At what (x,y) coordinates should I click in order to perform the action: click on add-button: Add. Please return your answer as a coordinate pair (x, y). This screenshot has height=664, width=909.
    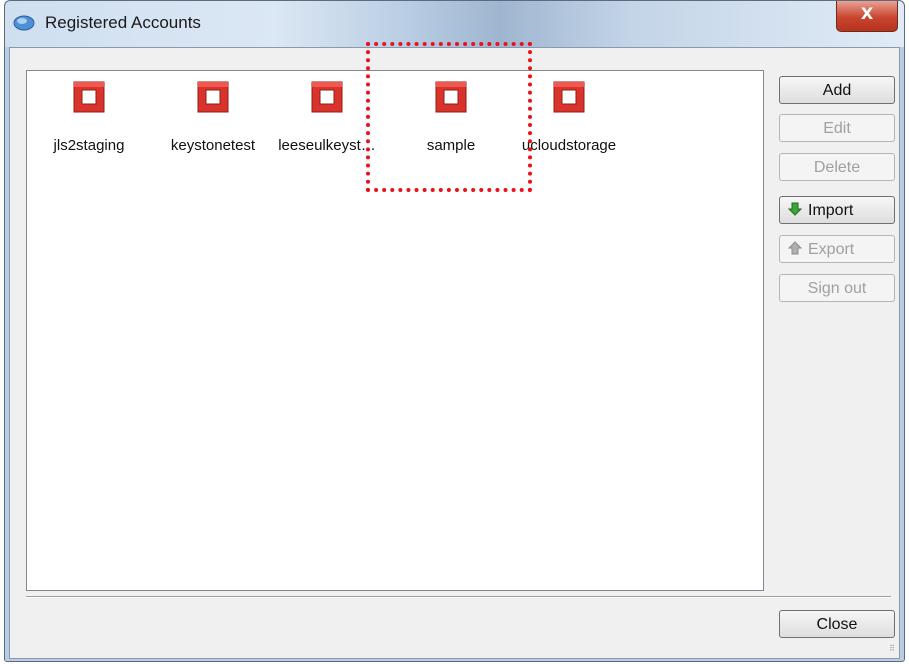
    Looking at the image, I should click on (837, 90).